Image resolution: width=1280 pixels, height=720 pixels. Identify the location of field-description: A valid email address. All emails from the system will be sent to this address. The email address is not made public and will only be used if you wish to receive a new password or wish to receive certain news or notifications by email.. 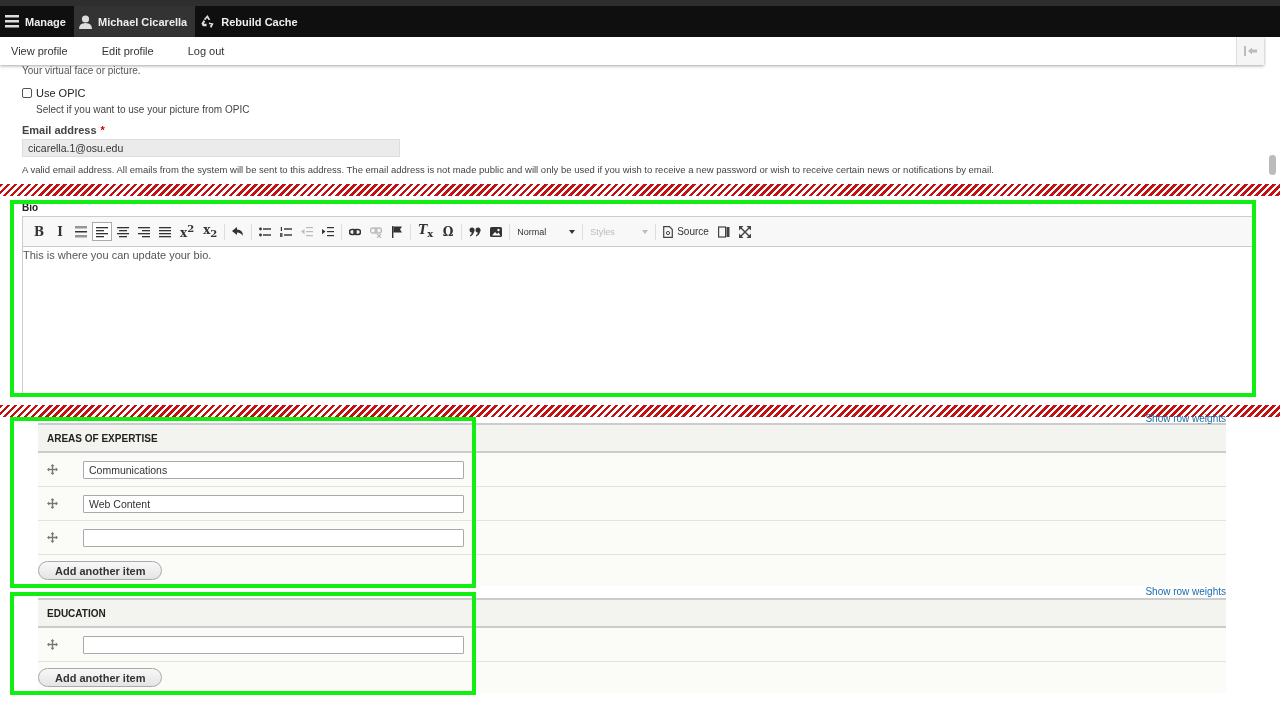
(508, 169).